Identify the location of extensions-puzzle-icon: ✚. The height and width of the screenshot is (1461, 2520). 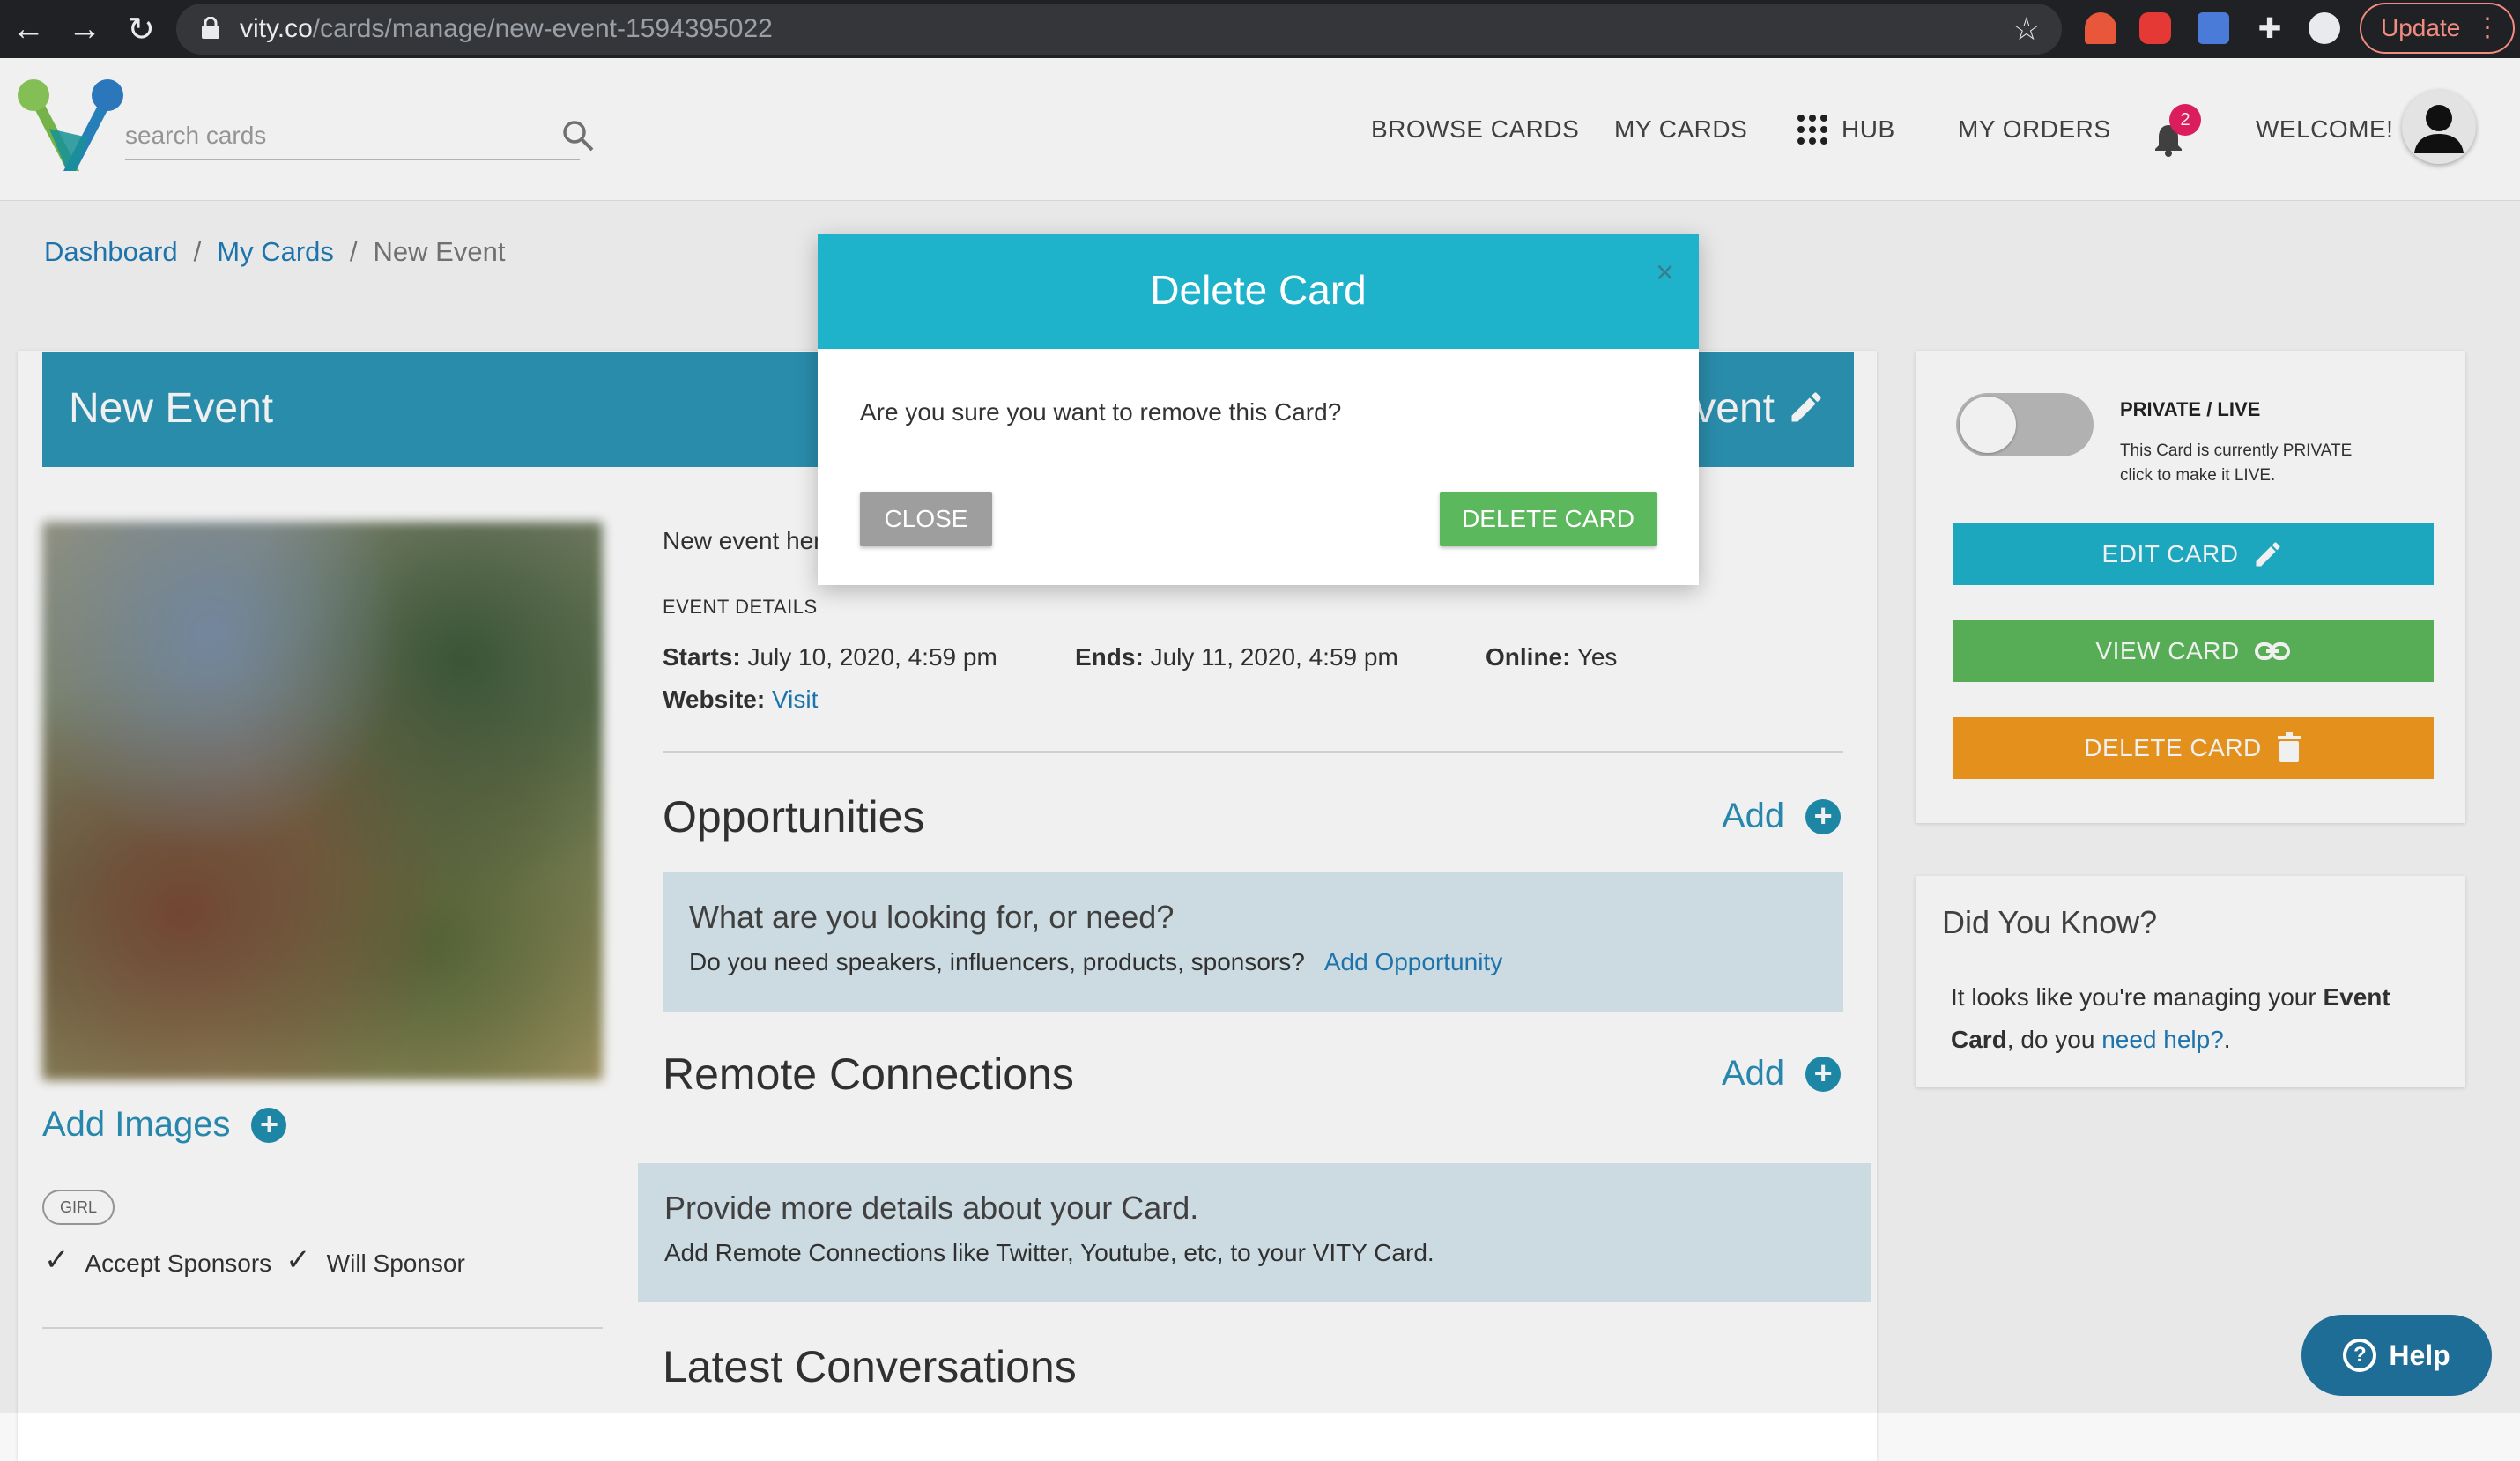
(2270, 28).